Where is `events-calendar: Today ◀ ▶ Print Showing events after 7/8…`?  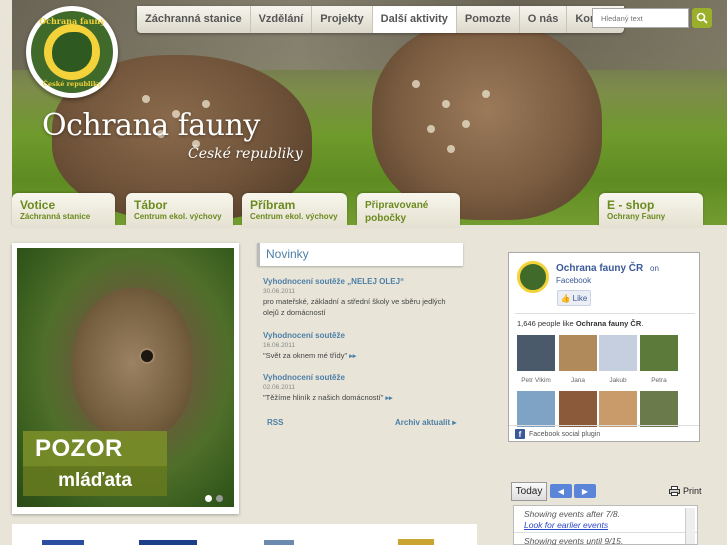
events-calendar: Today ◀ ▶ Print Showing events after 7/8… is located at coordinates (605, 510).